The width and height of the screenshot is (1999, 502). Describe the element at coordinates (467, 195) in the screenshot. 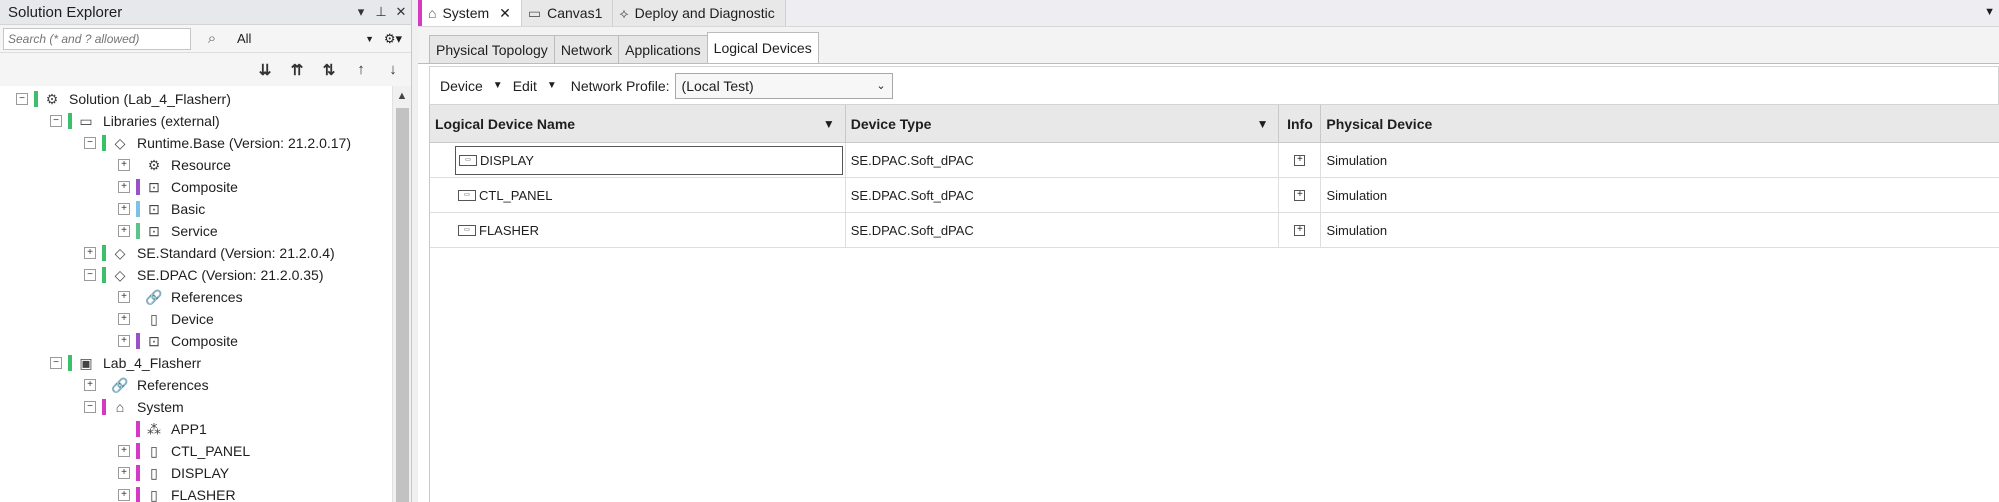

I see `device-icon: ▭` at that location.